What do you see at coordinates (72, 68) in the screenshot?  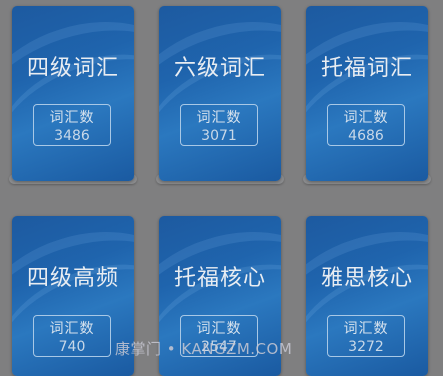 I see `card-title: 四级词汇` at bounding box center [72, 68].